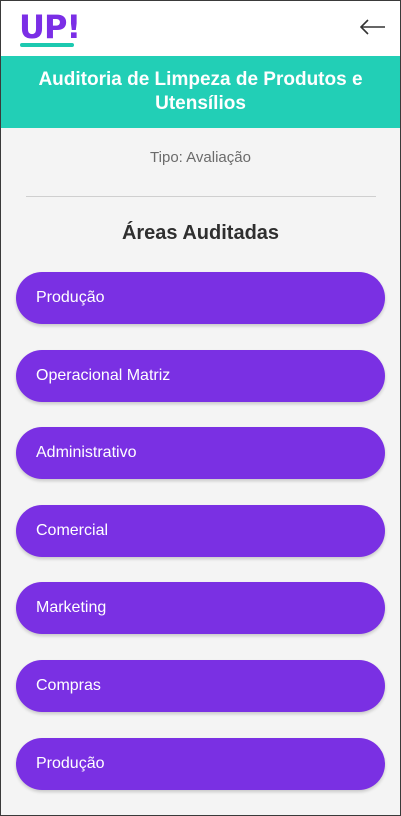 The image size is (401, 816). I want to click on app-logo: UP!, so click(50, 27).